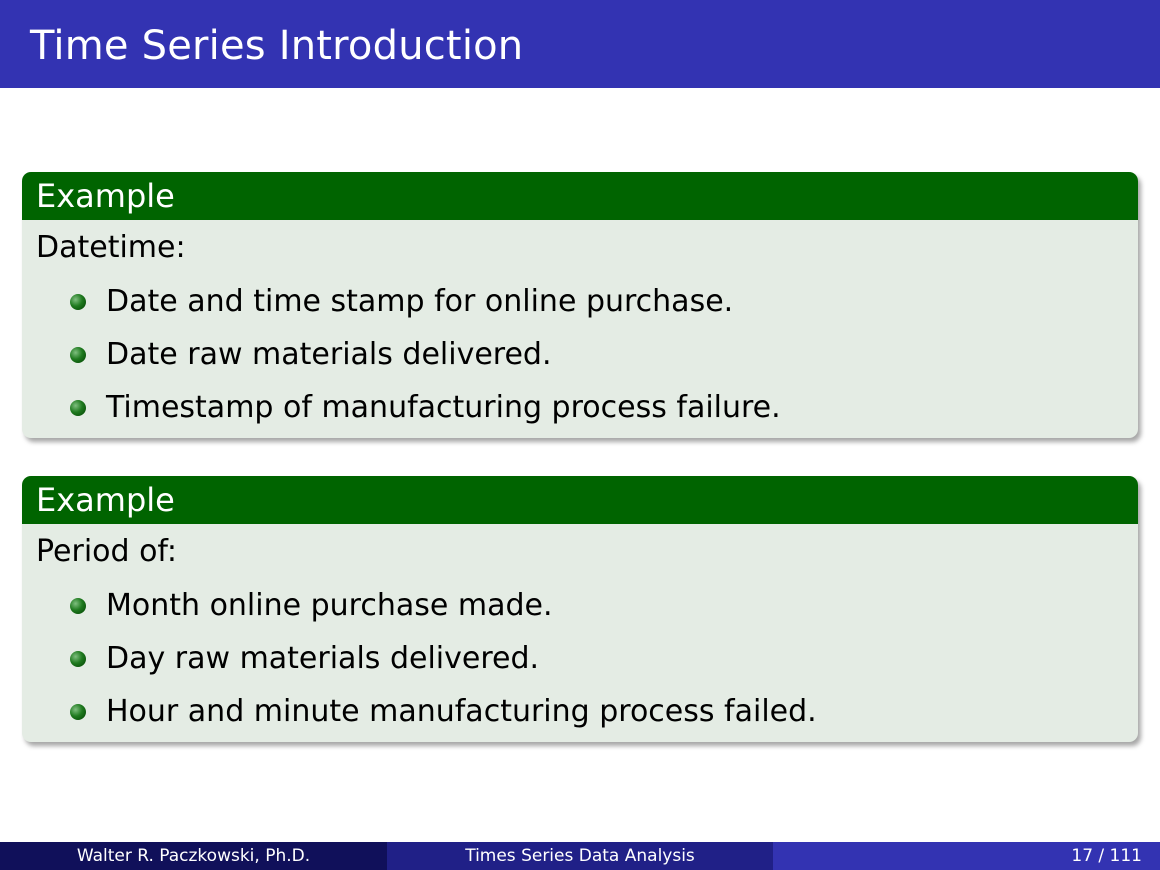 This screenshot has height=870, width=1160. Describe the element at coordinates (107, 551) in the screenshot. I see `block-intro: Period of:` at that location.